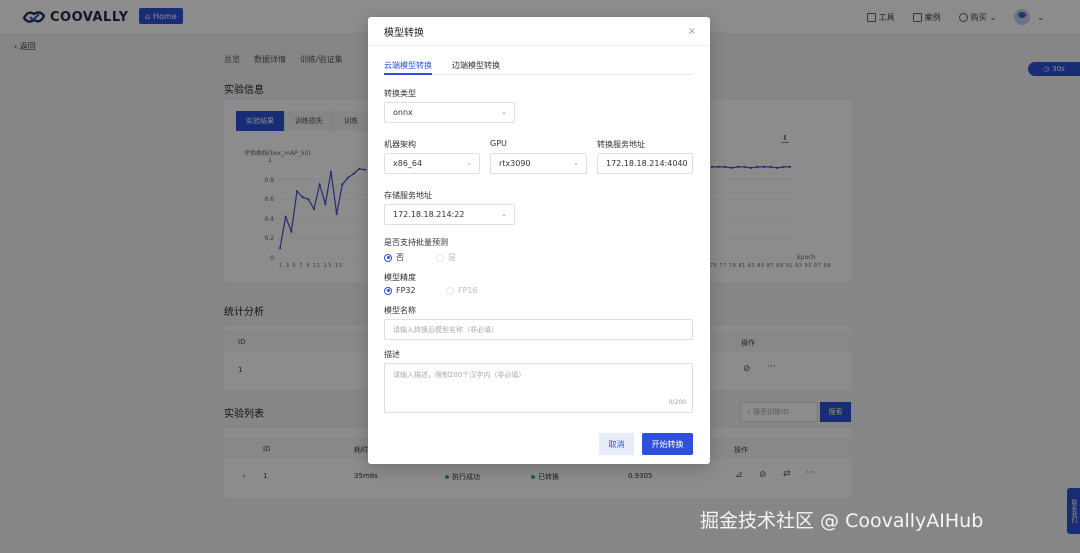  Describe the element at coordinates (408, 66) in the screenshot. I see `tab-cloud-convert: 云端模型转换` at that location.